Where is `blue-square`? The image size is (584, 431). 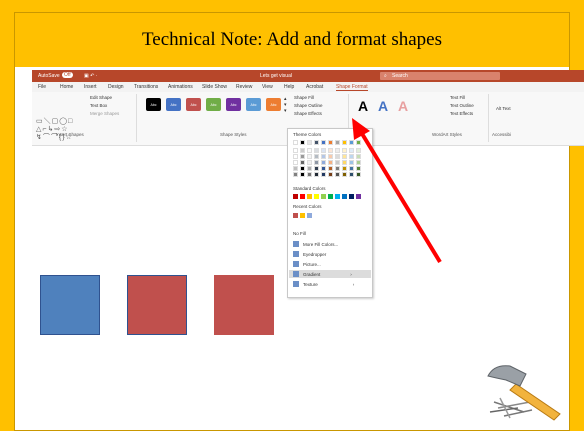
blue-square is located at coordinates (70, 305).